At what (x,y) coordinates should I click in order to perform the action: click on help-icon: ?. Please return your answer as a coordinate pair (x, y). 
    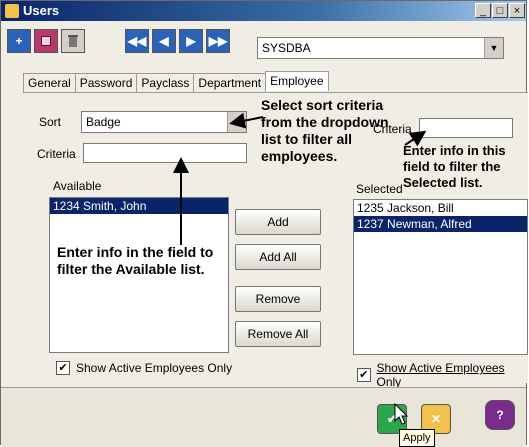
    Looking at the image, I should click on (500, 415).